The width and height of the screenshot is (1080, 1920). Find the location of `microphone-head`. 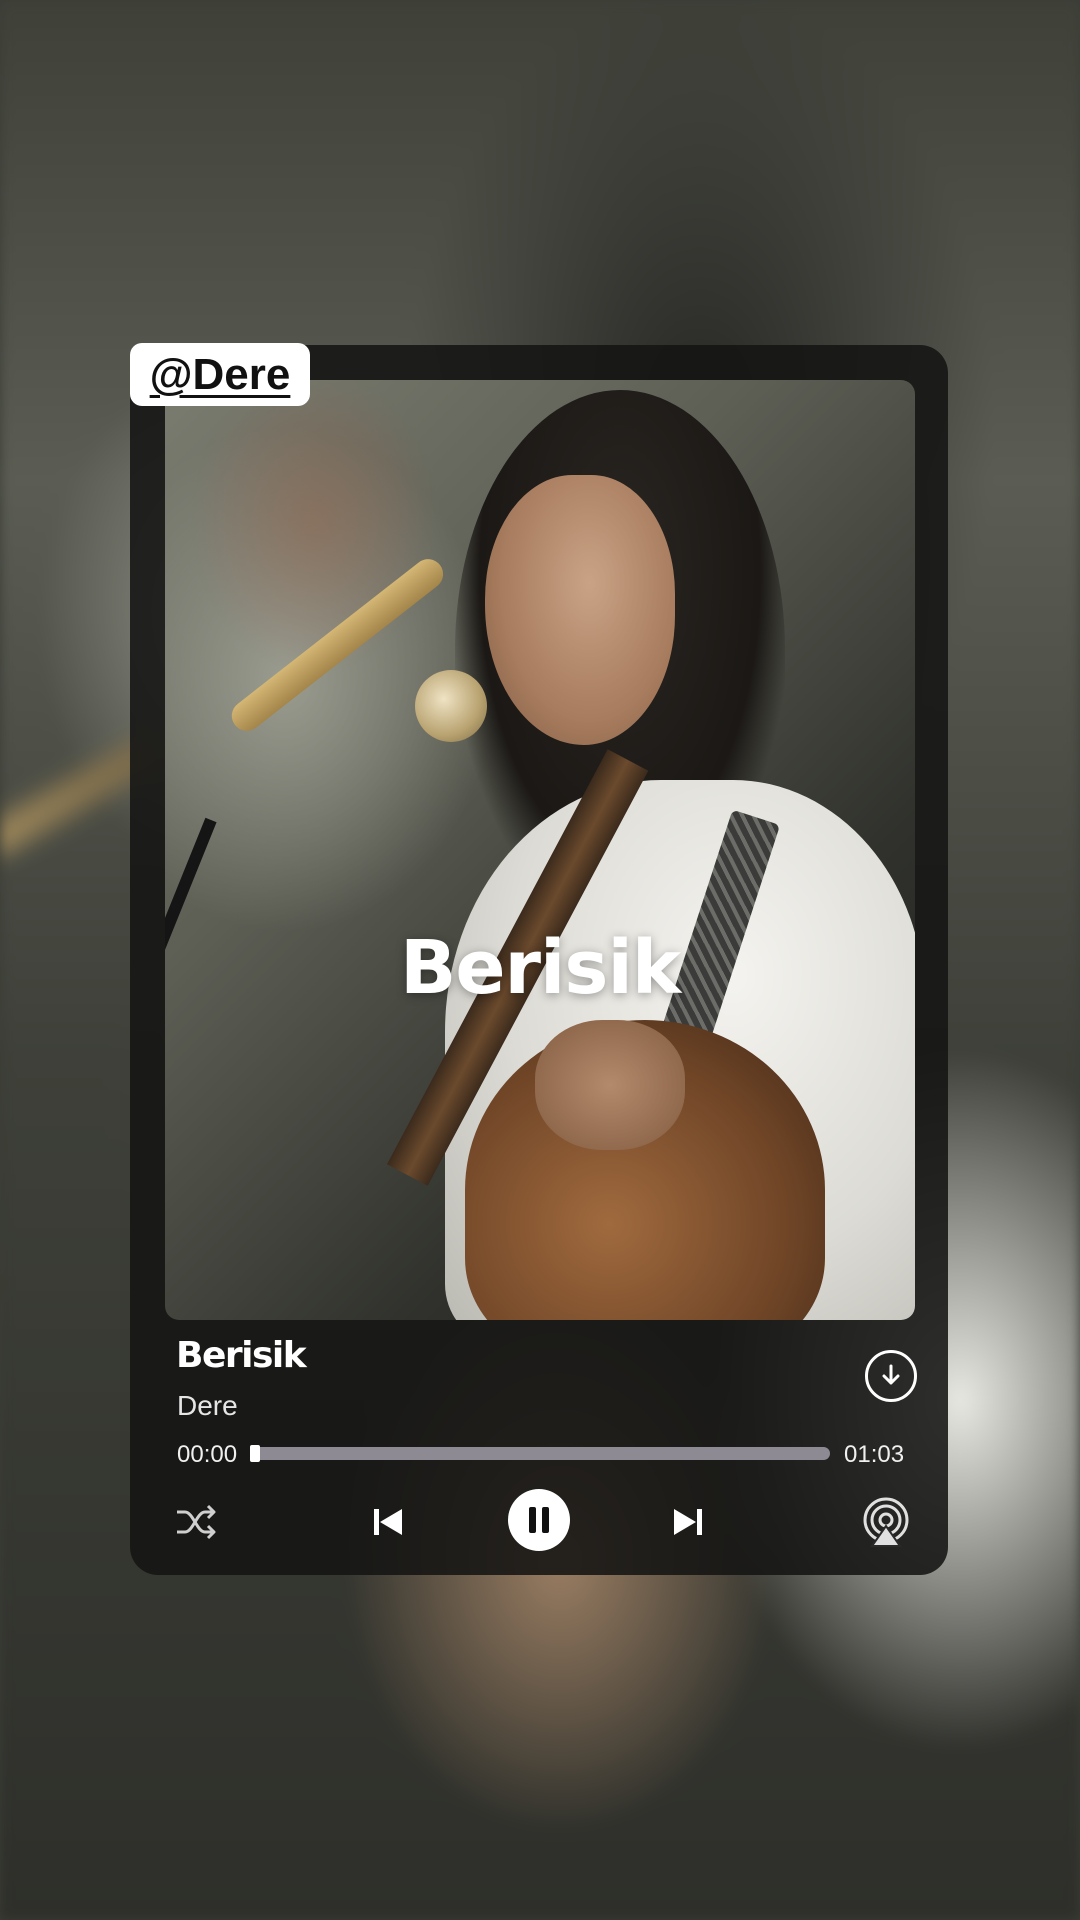

microphone-head is located at coordinates (451, 706).